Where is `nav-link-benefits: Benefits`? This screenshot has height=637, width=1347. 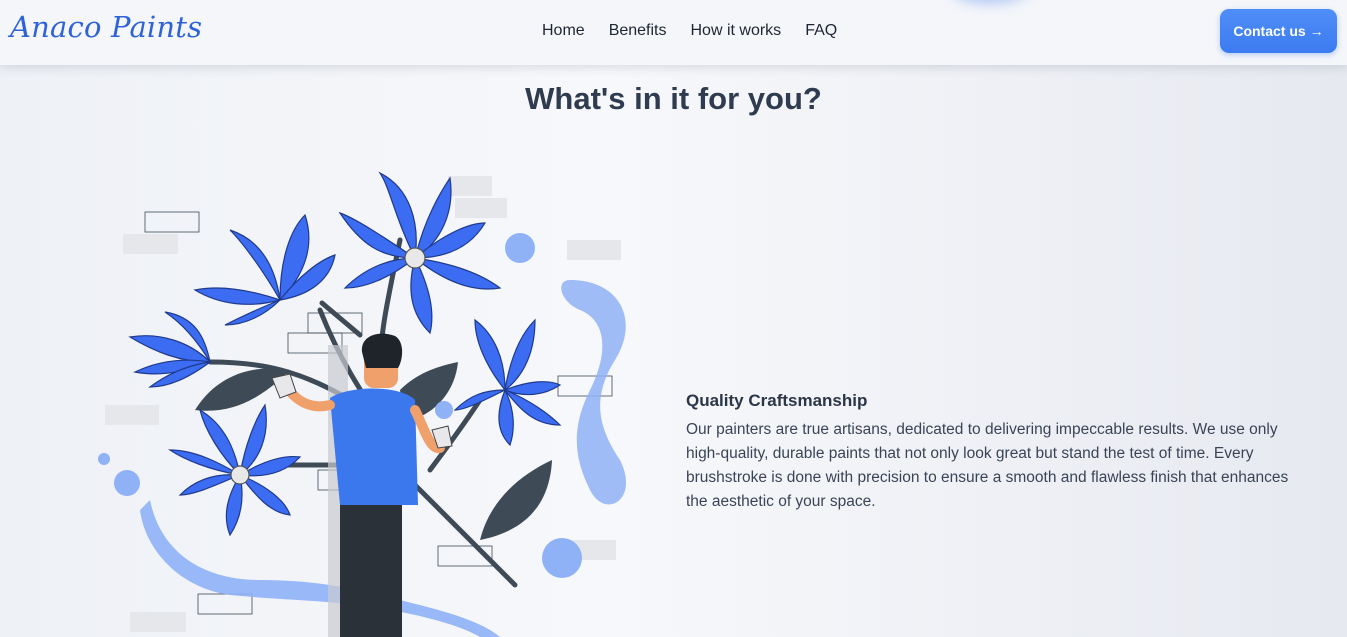 nav-link-benefits: Benefits is located at coordinates (638, 31).